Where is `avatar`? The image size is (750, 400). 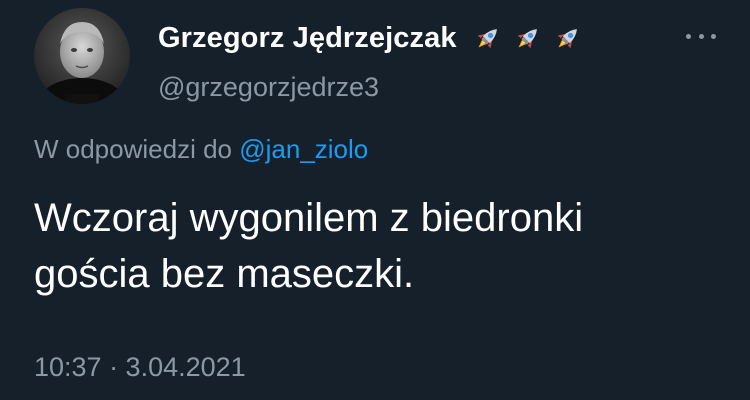
avatar is located at coordinates (82, 56).